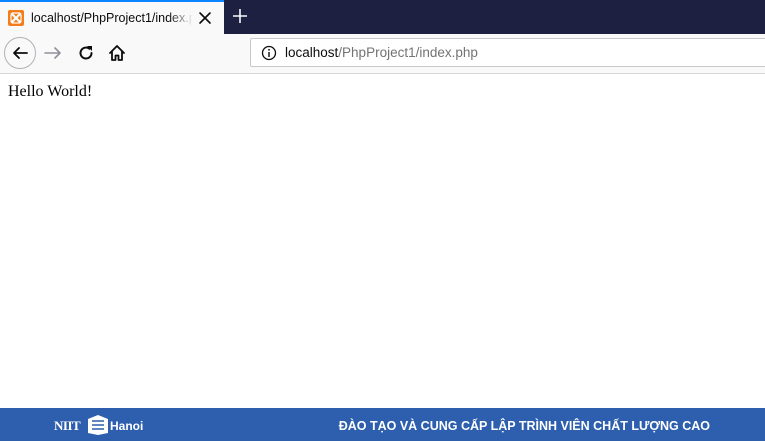 This screenshot has width=765, height=442. I want to click on forward-button, so click(53, 55).